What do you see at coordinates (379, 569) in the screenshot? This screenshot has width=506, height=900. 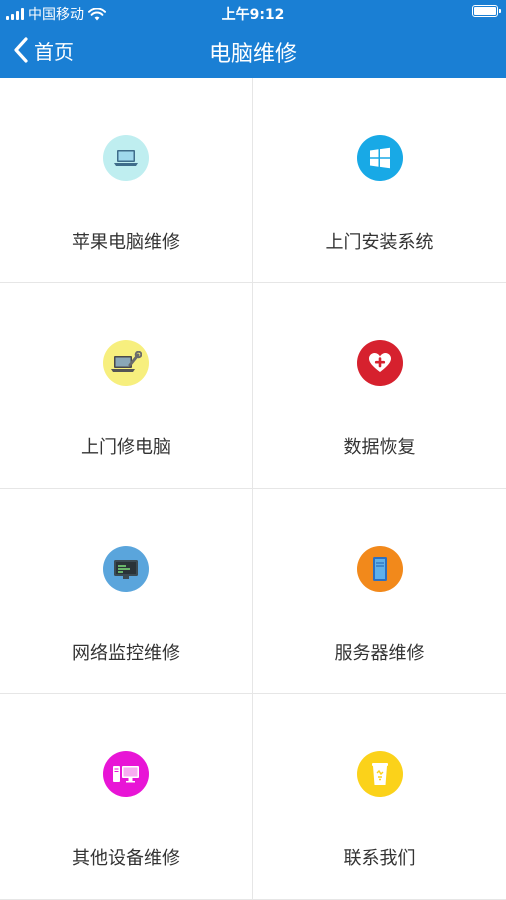 I see `server-icon` at bounding box center [379, 569].